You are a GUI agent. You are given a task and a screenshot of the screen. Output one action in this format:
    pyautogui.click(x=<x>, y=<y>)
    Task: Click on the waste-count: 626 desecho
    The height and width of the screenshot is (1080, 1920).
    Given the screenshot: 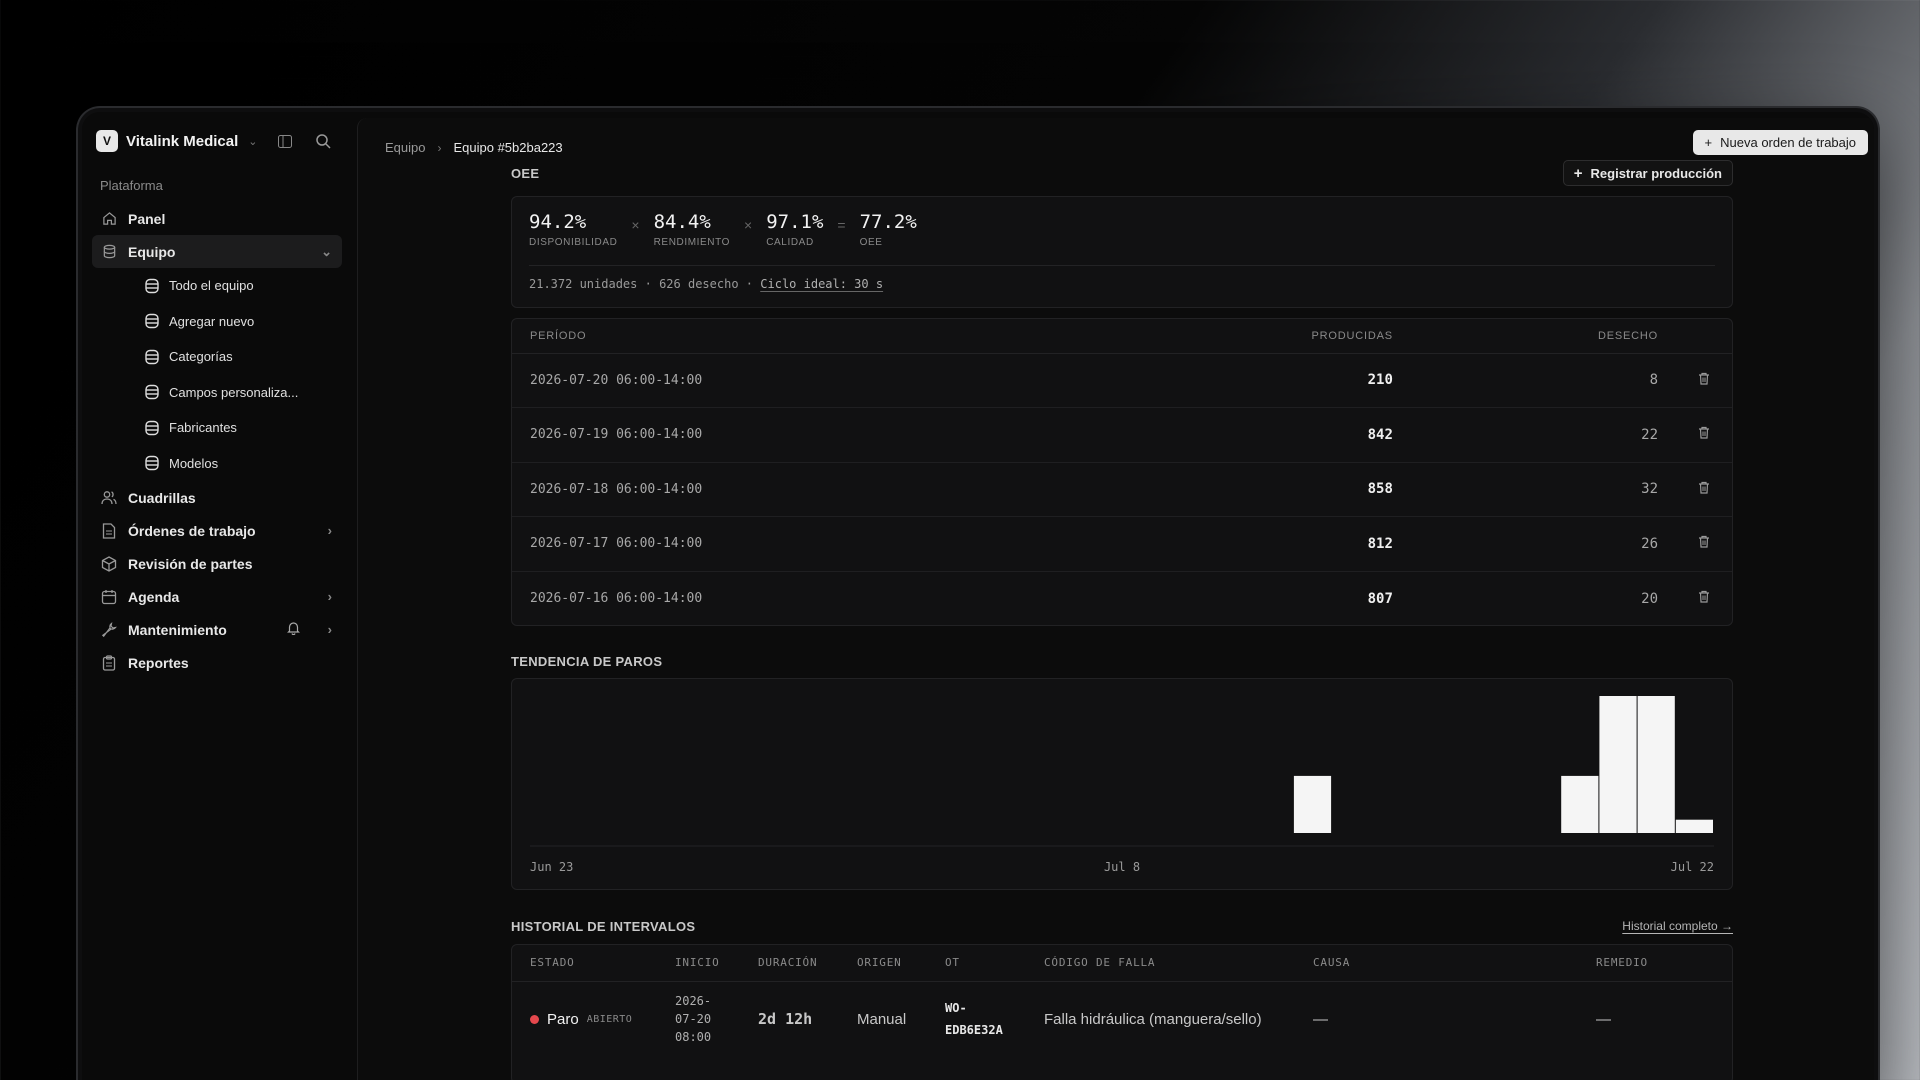 What is the action you would take?
    pyautogui.click(x=699, y=284)
    